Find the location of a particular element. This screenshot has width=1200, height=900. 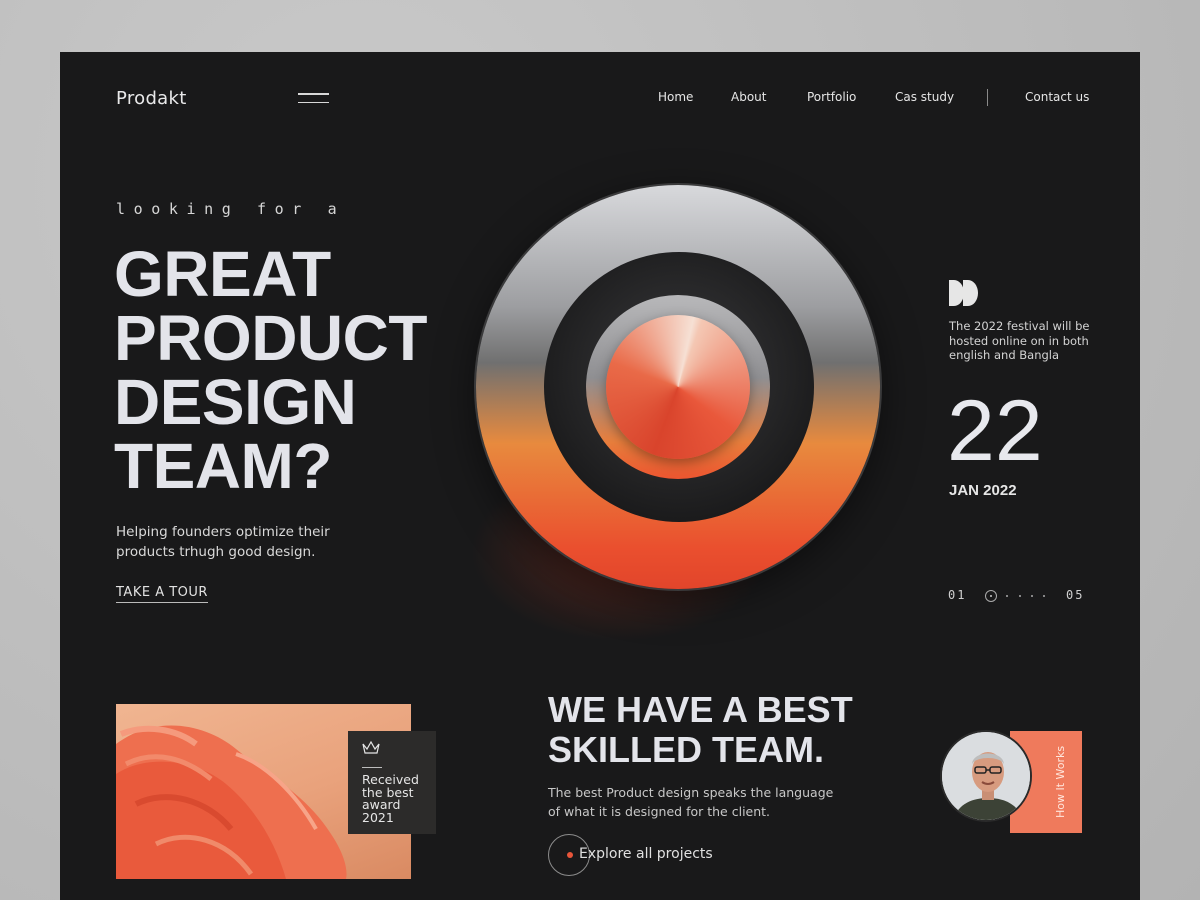

headline-line: TEAM? is located at coordinates (223, 466).